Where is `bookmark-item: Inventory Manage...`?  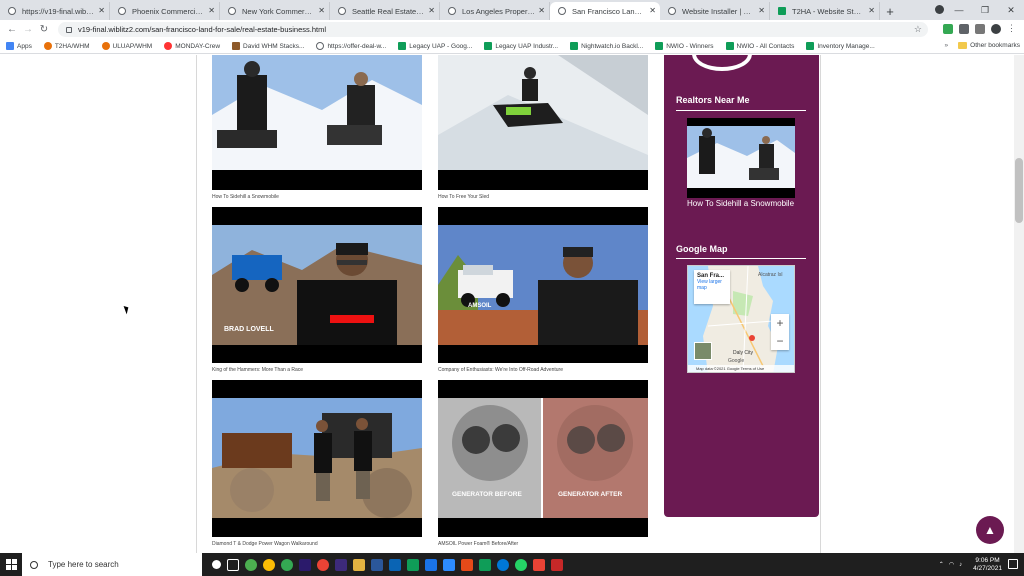
bookmark-item: Inventory Manage... is located at coordinates (840, 46).